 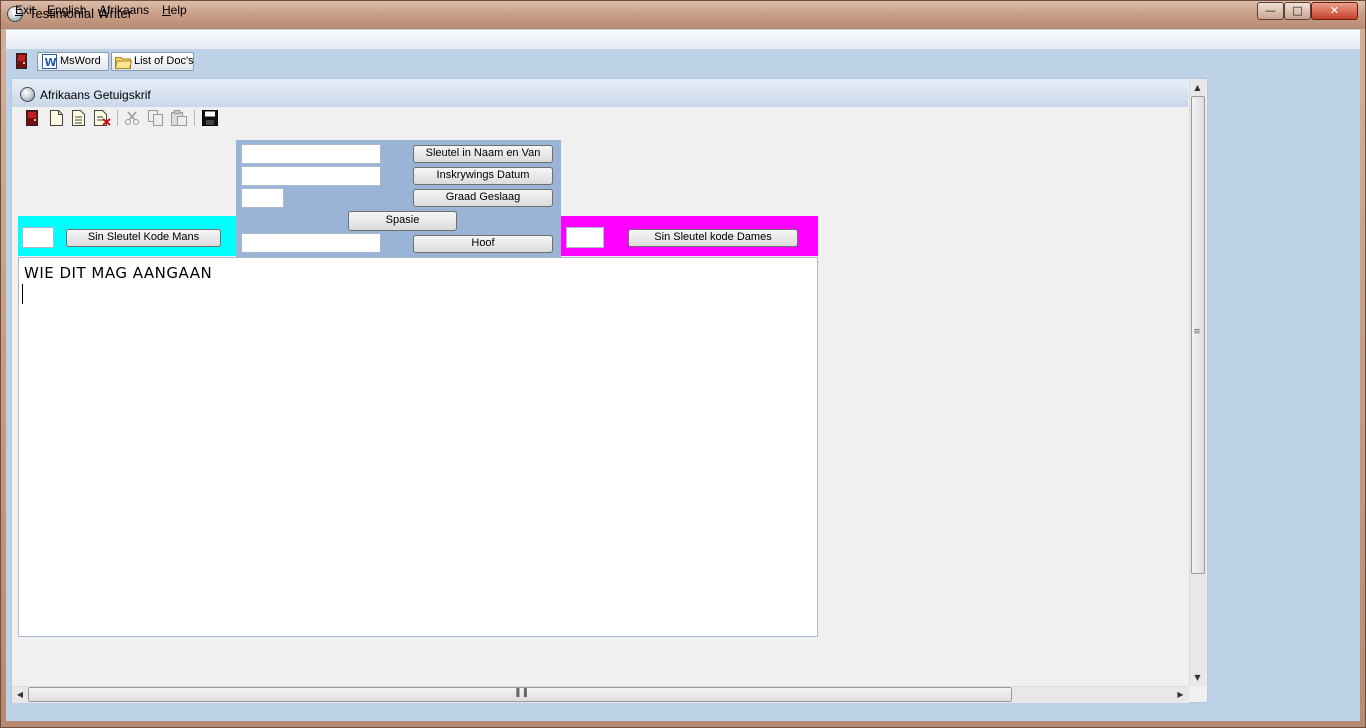 I want to click on new-document-icon, so click(x=57, y=118).